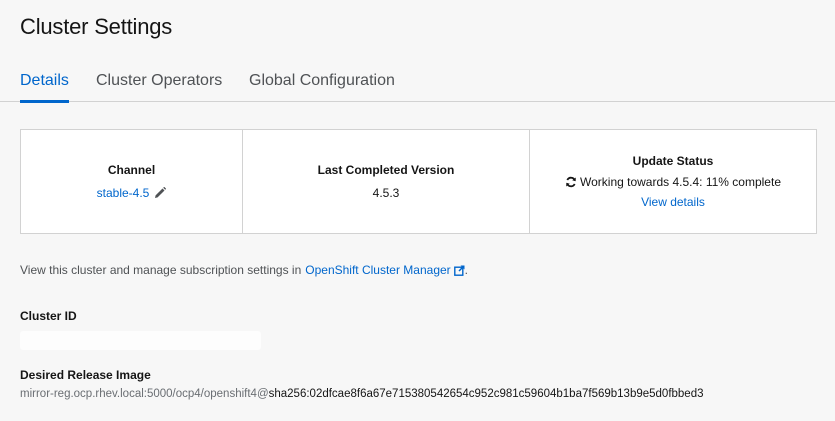 The image size is (835, 421). Describe the element at coordinates (386, 170) in the screenshot. I see `last-completed-version-label: Last Completed Version` at that location.